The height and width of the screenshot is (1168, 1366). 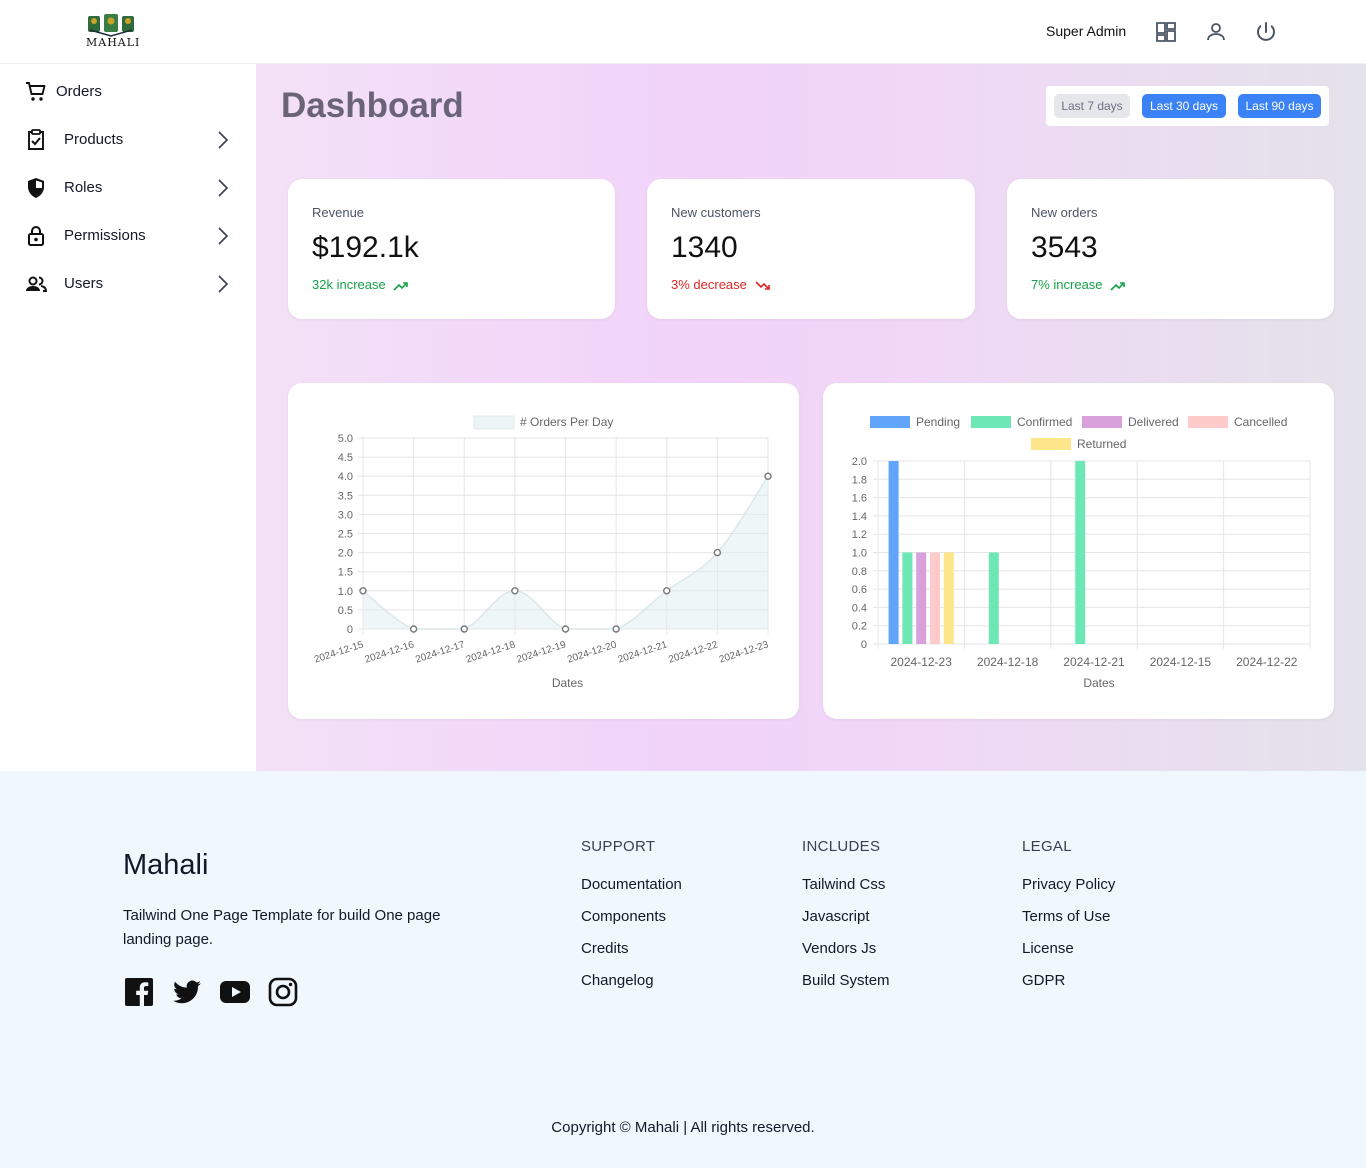 I want to click on x-tick-label: 2024-12-15, so click(x=1181, y=662).